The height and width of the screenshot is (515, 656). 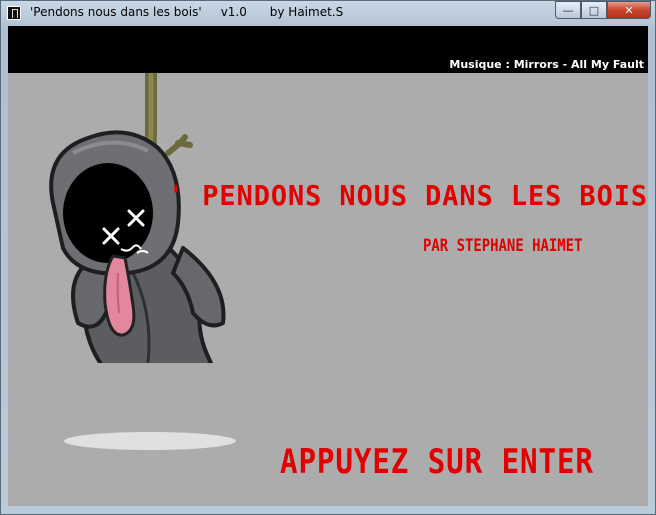 What do you see at coordinates (437, 462) in the screenshot?
I see `press-enter-prompt: APPUYEZ SUR ENTER` at bounding box center [437, 462].